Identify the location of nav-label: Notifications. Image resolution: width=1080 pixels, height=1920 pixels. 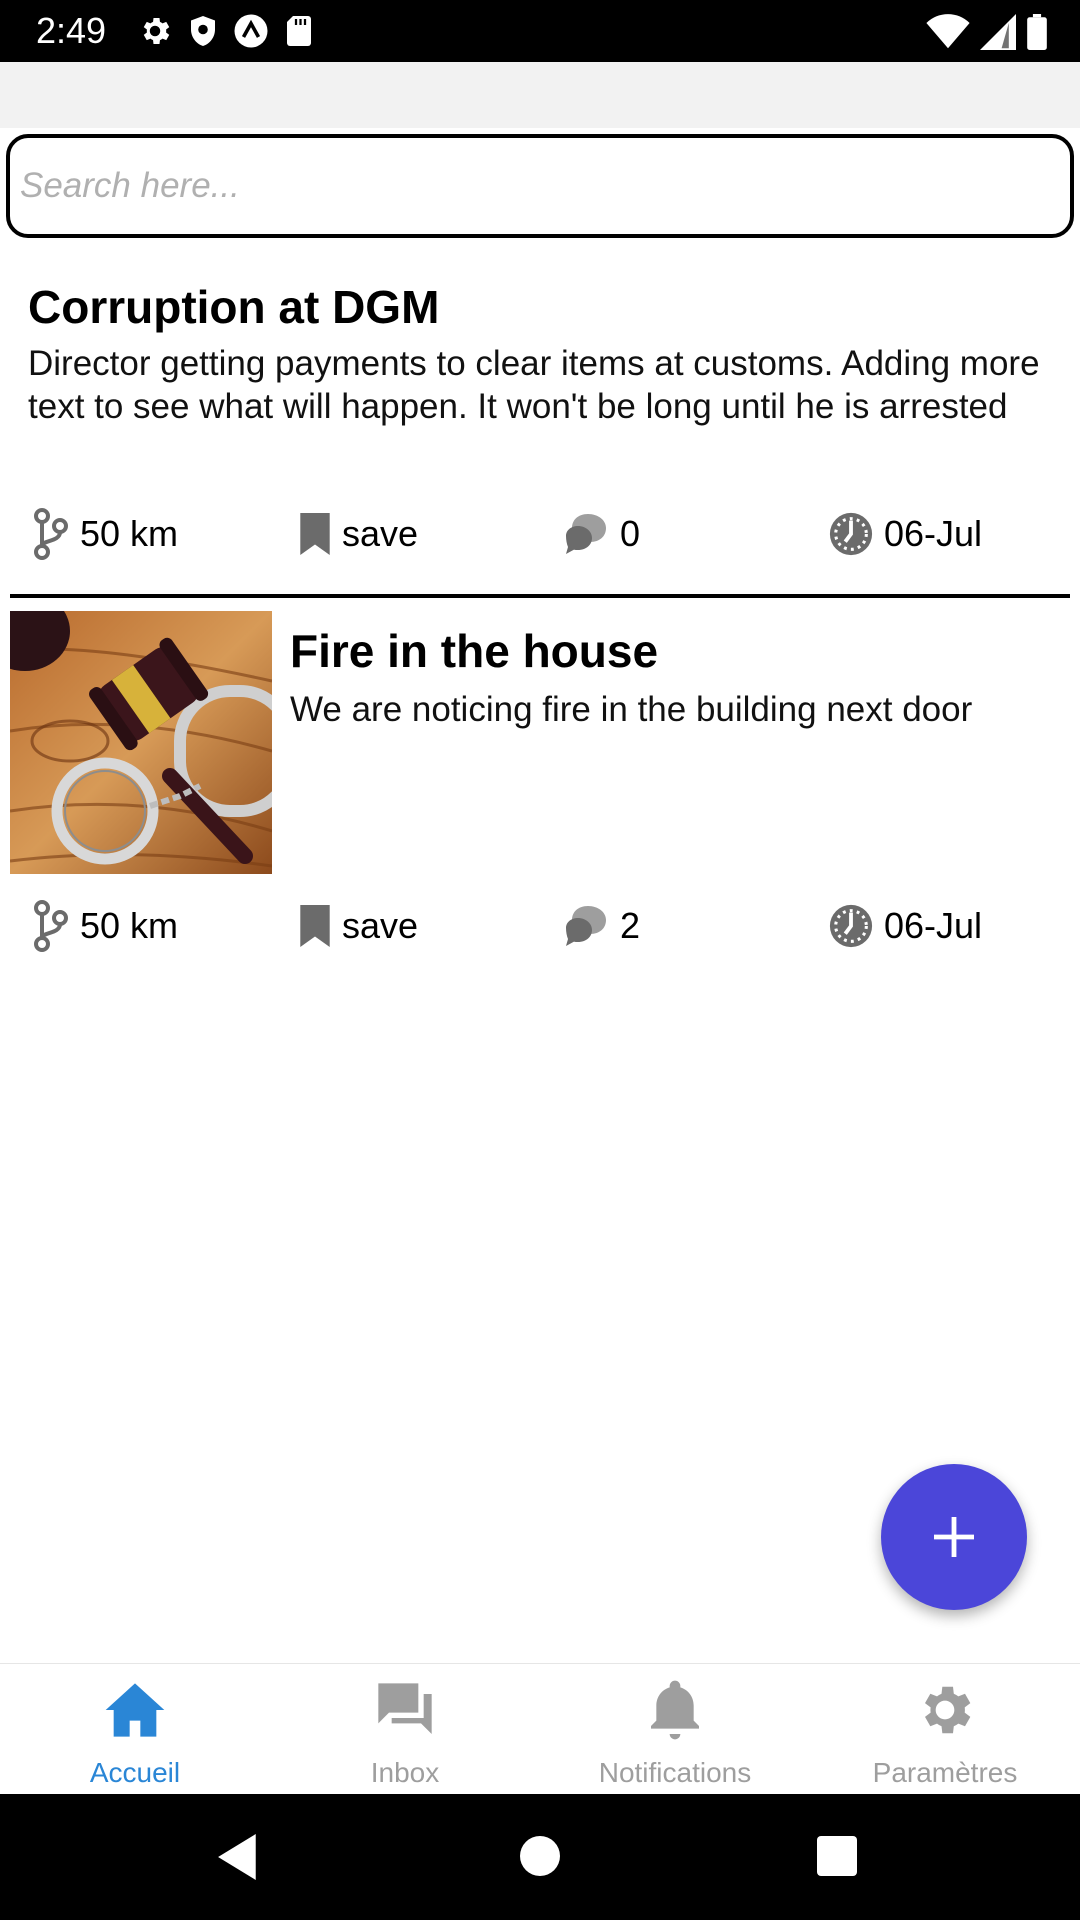
(675, 1772).